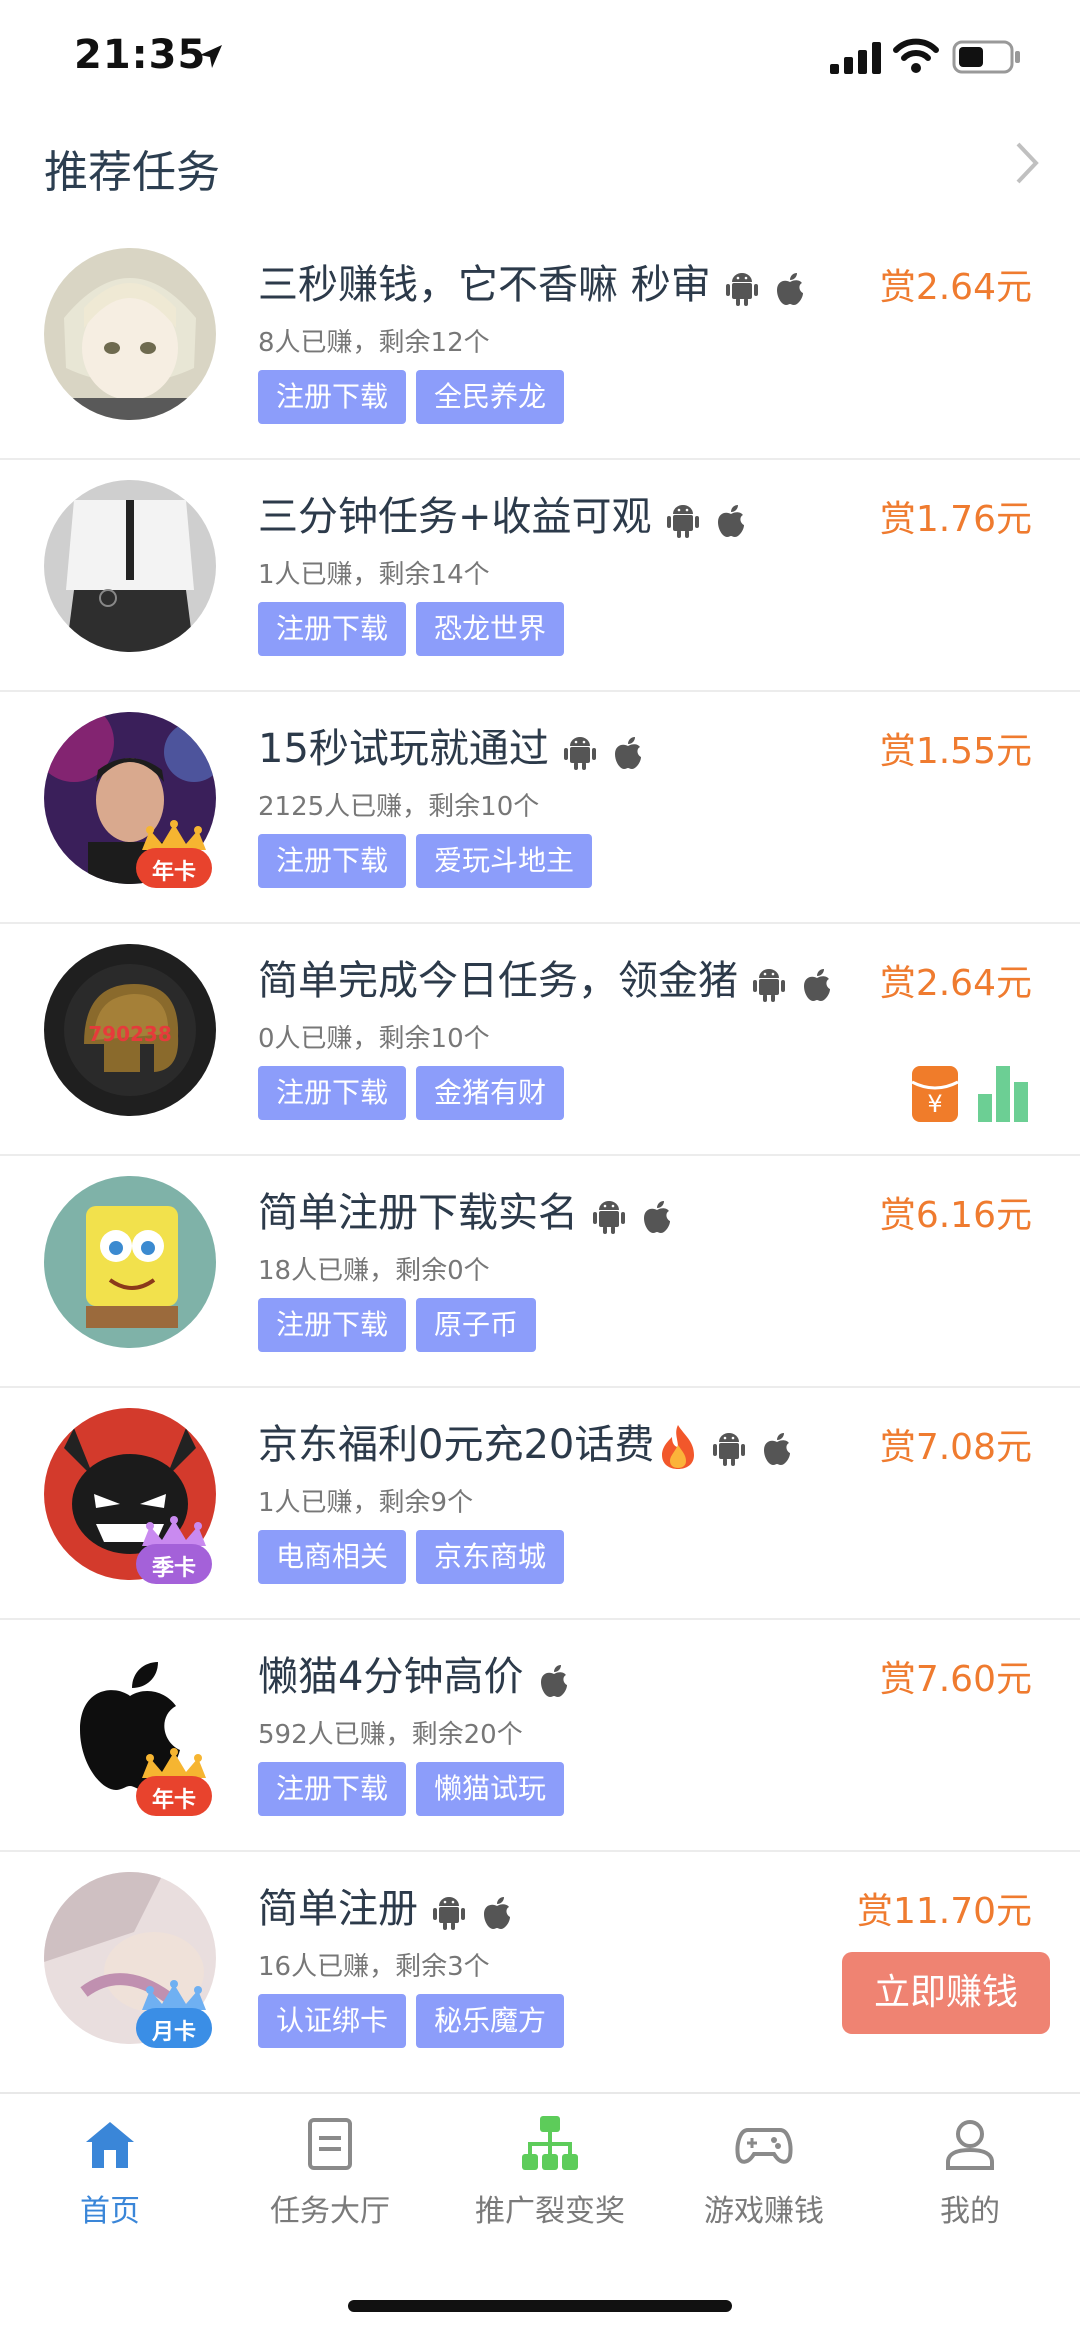 The height and width of the screenshot is (2337, 1080). What do you see at coordinates (540, 59) in the screenshot?
I see `status-bar: 21:35` at bounding box center [540, 59].